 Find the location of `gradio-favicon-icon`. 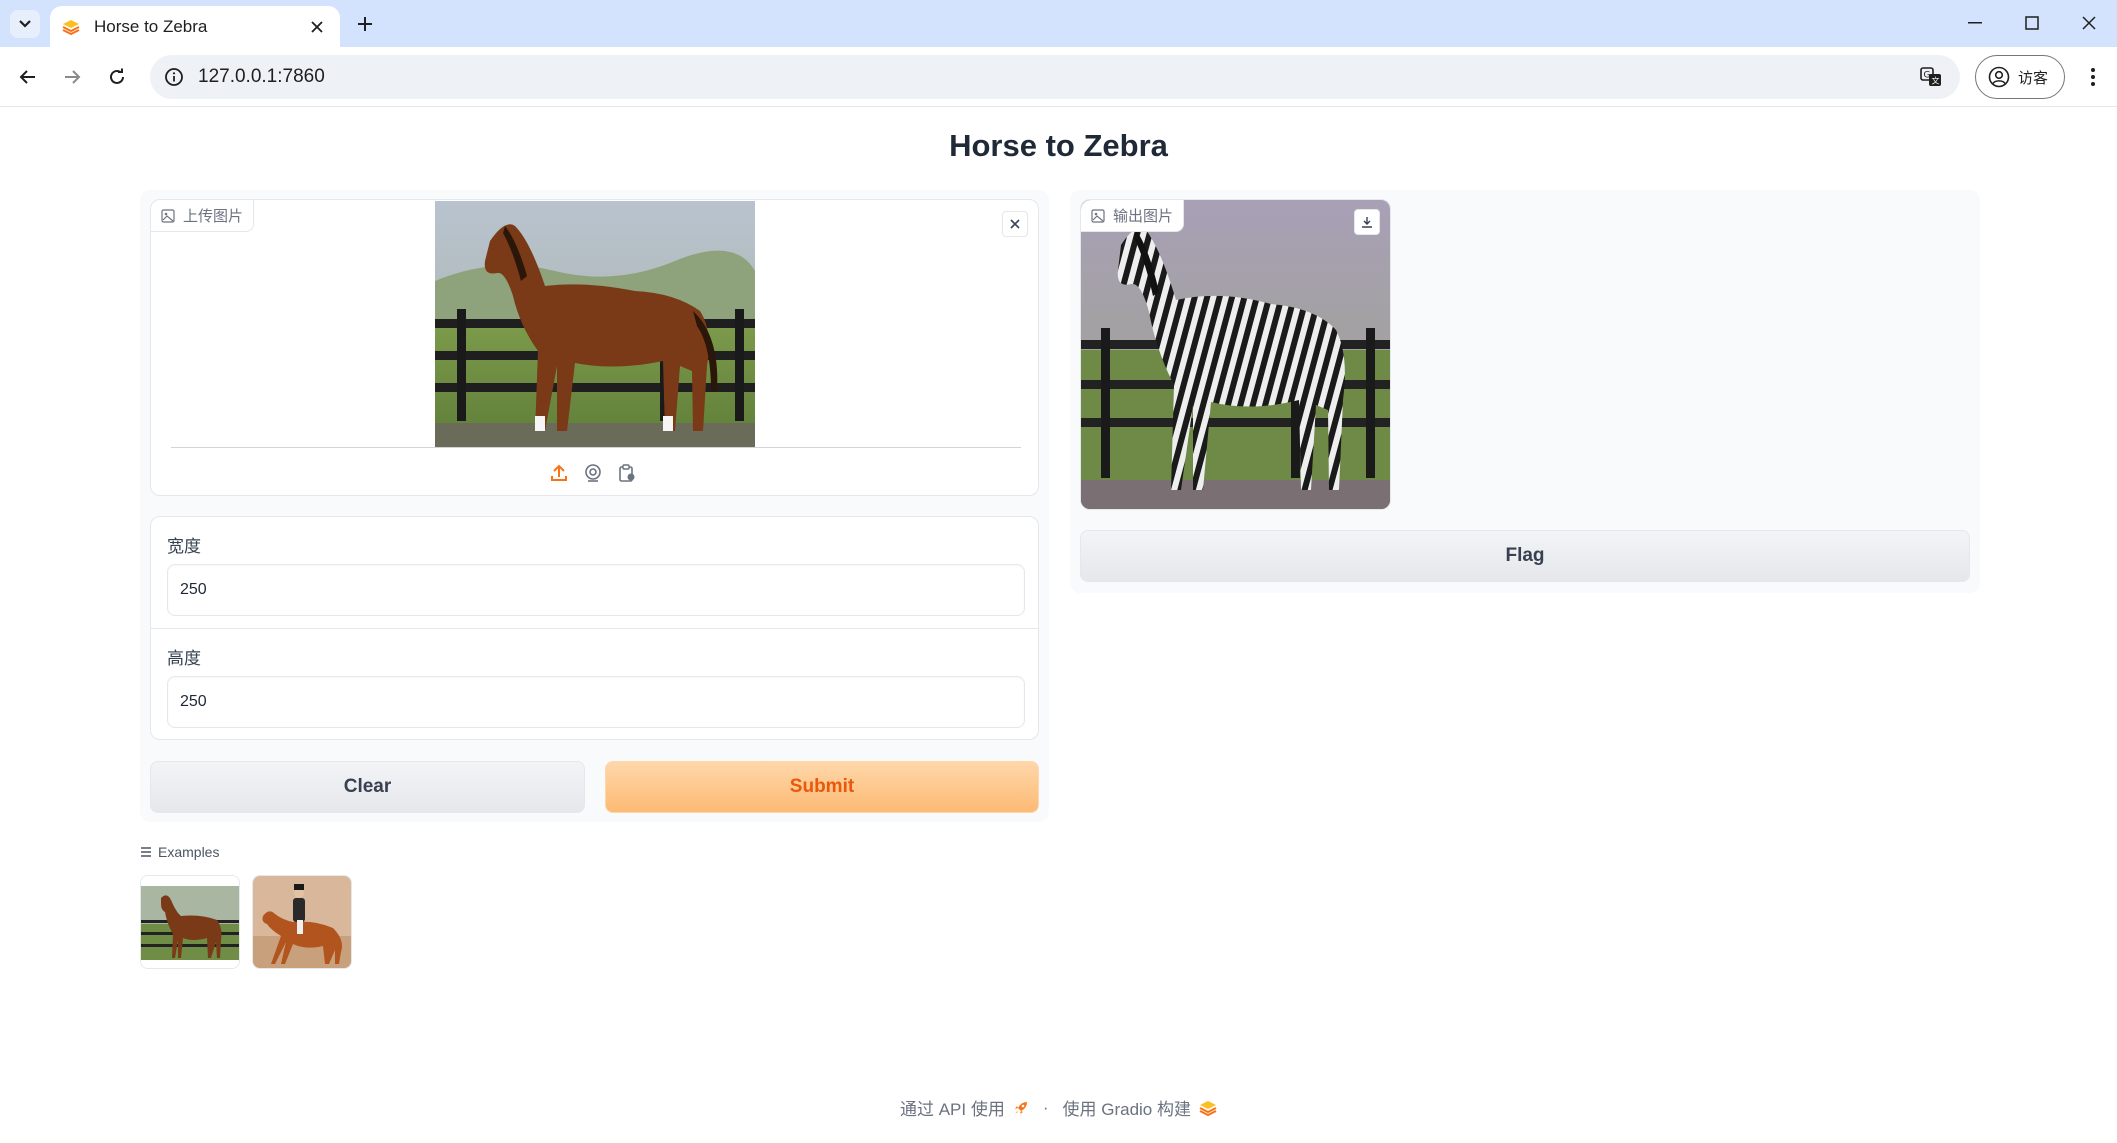

gradio-favicon-icon is located at coordinates (71, 27).